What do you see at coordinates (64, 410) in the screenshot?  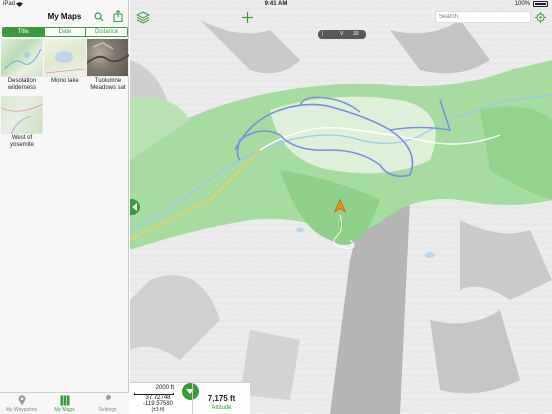 I see `tab-label: My Maps` at bounding box center [64, 410].